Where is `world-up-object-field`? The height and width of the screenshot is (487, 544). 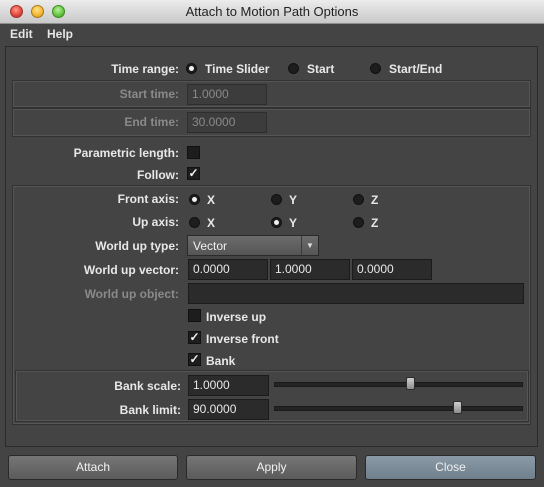 world-up-object-field is located at coordinates (356, 293).